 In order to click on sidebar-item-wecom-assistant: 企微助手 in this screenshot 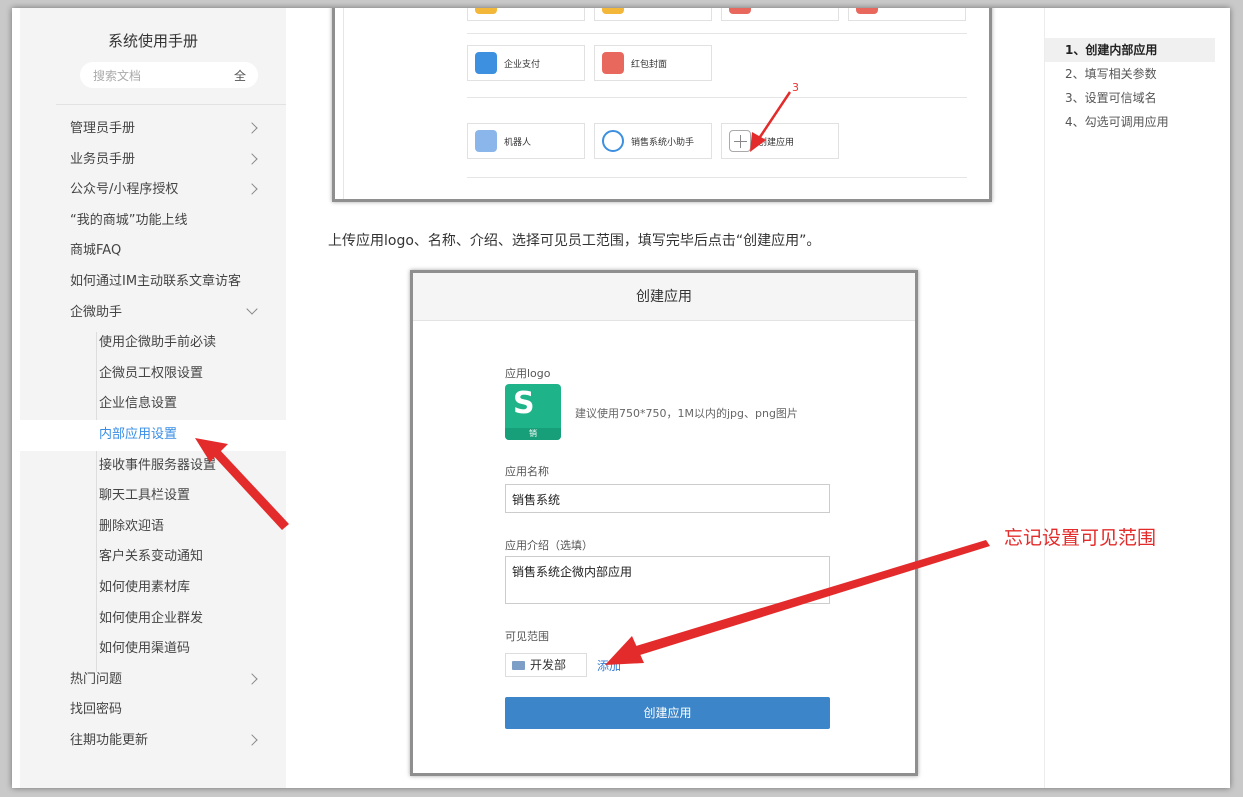, I will do `click(153, 313)`.